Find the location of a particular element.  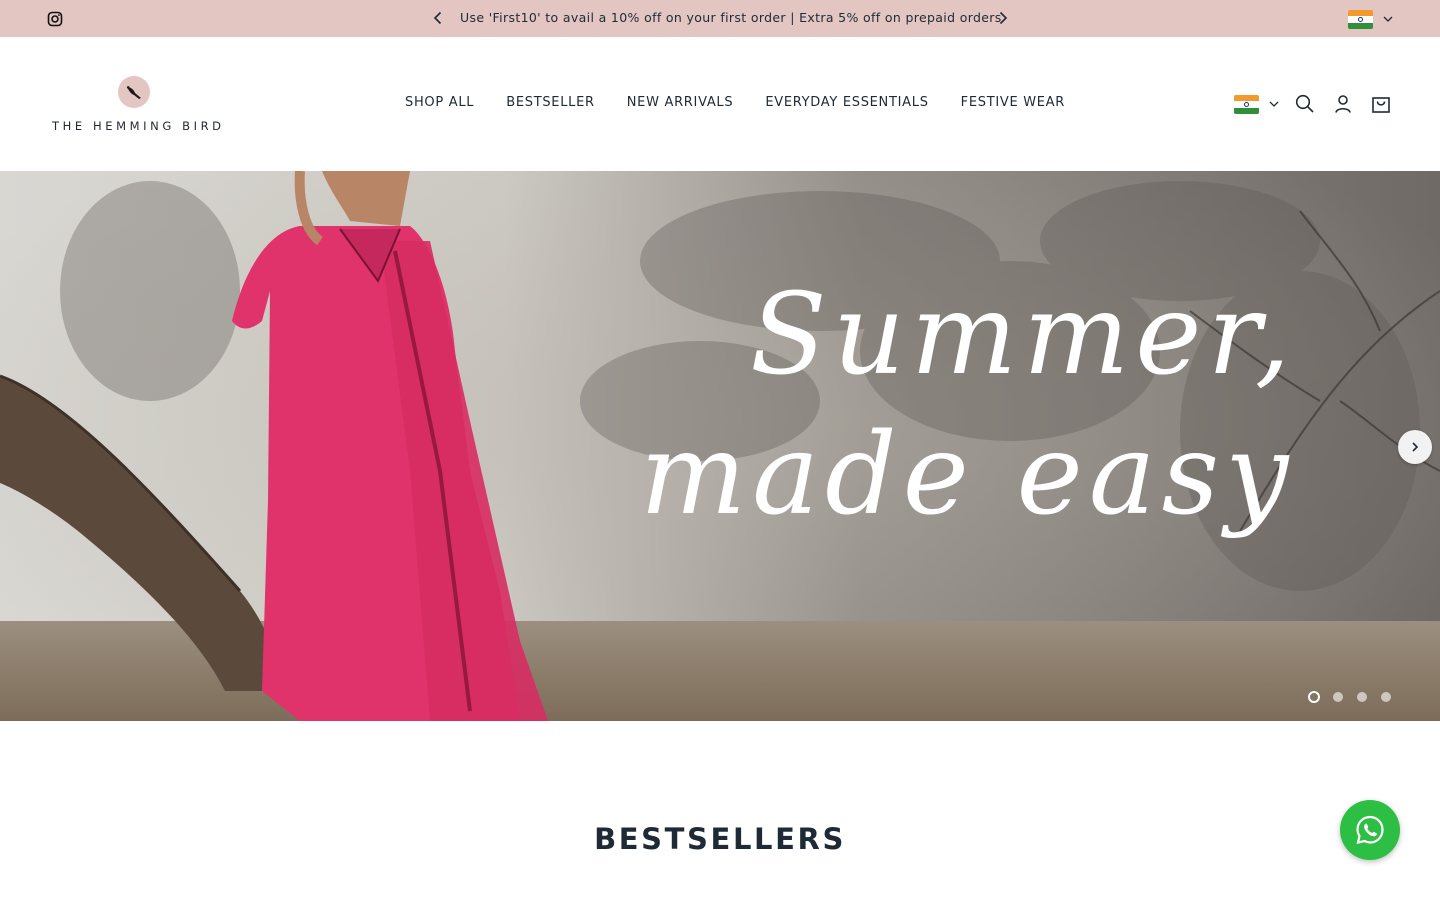

search-icon is located at coordinates (1305, 104).